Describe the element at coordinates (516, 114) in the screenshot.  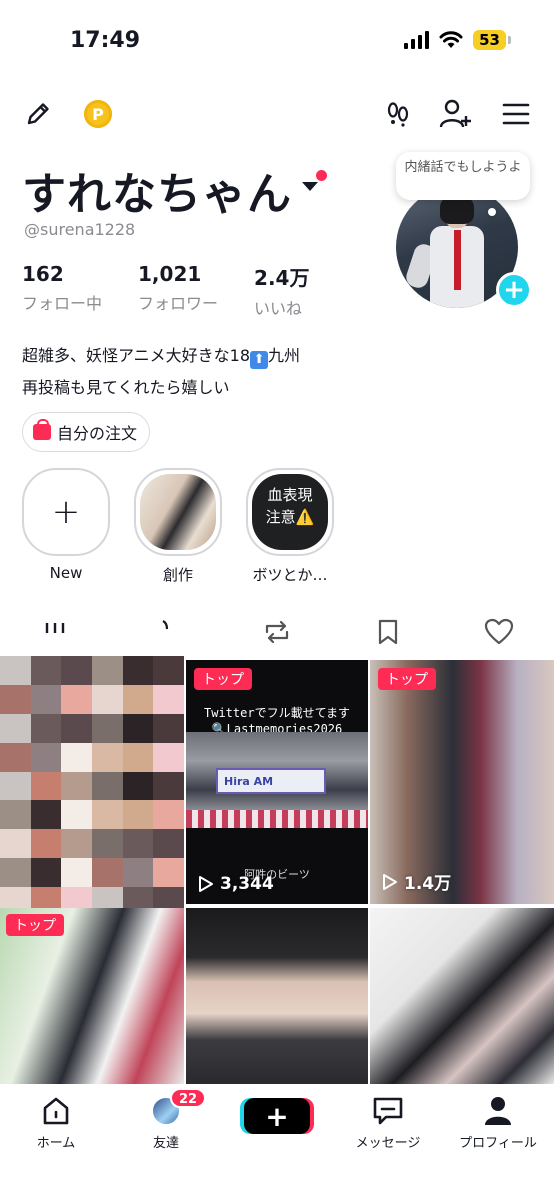
I see `menu-icon` at that location.